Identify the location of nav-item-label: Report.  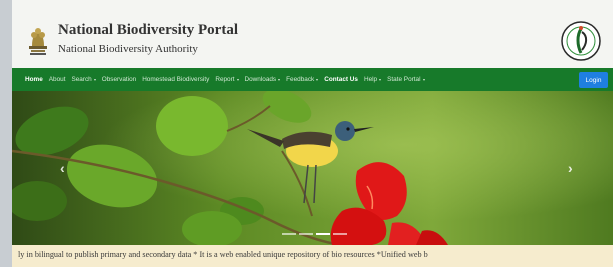
(225, 79).